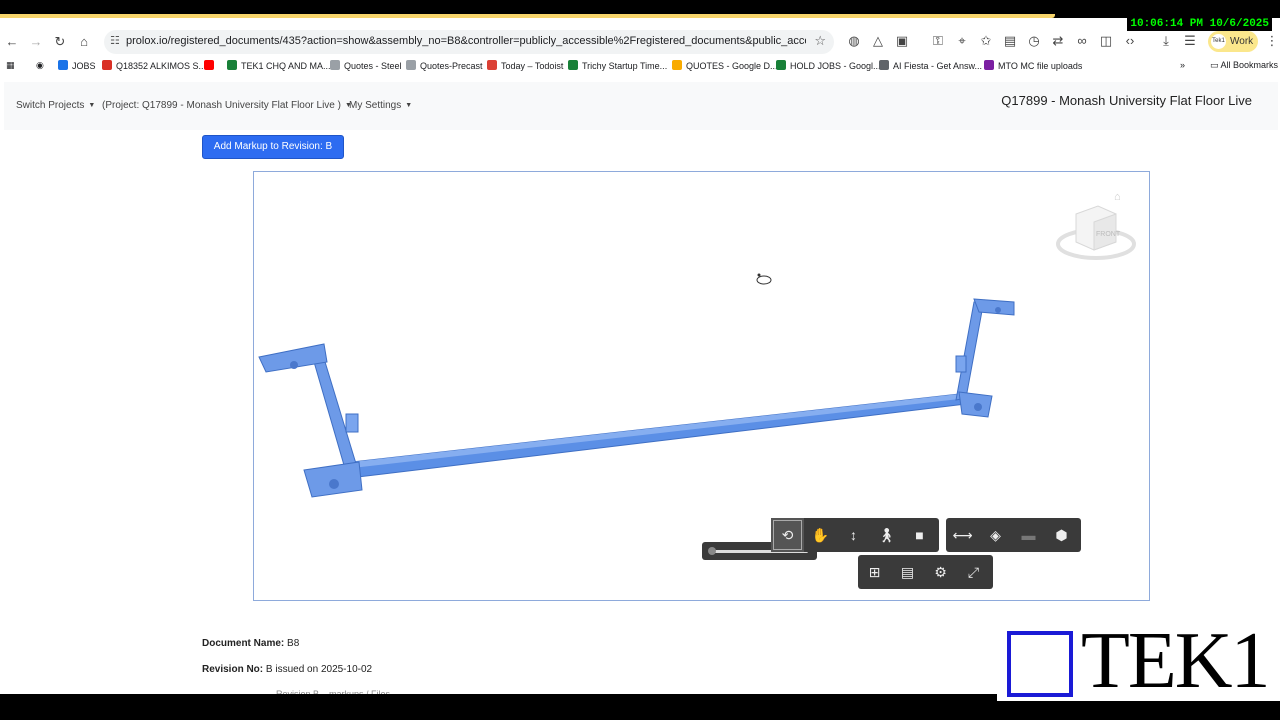  I want to click on youtube-icon, so click(209, 65).